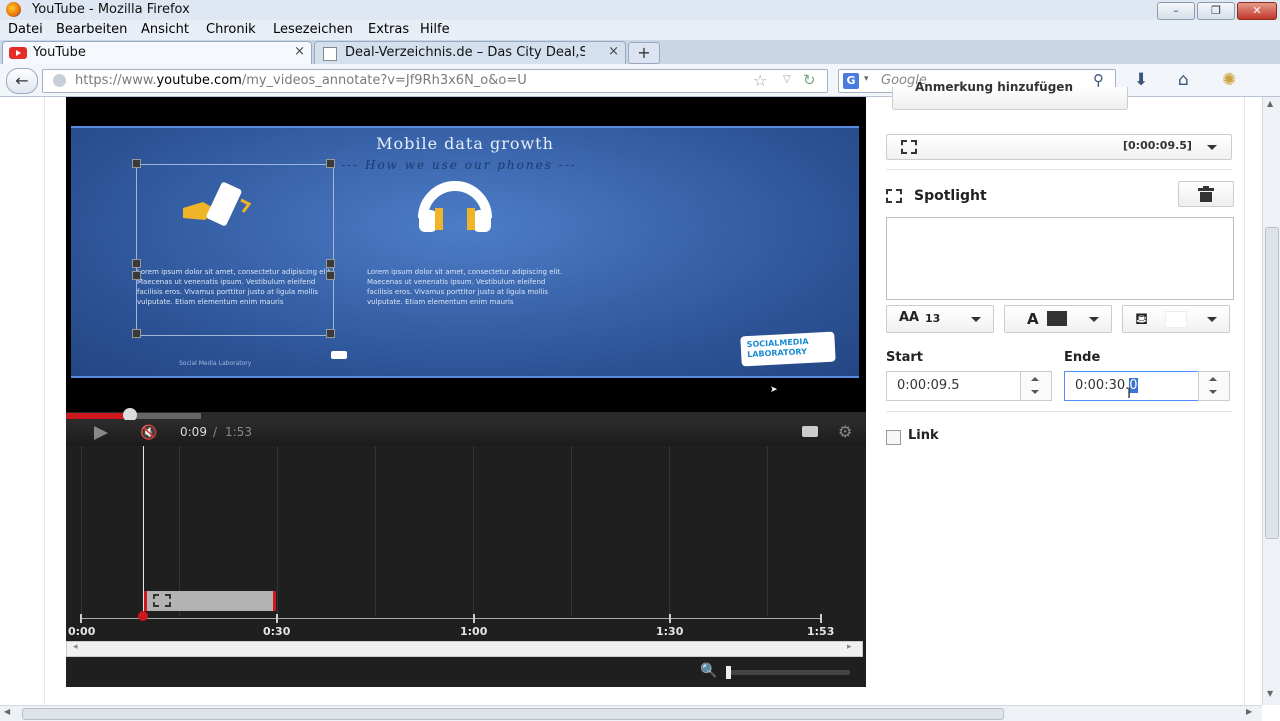  Describe the element at coordinates (933, 318) in the screenshot. I see `font-size-value: 13` at that location.